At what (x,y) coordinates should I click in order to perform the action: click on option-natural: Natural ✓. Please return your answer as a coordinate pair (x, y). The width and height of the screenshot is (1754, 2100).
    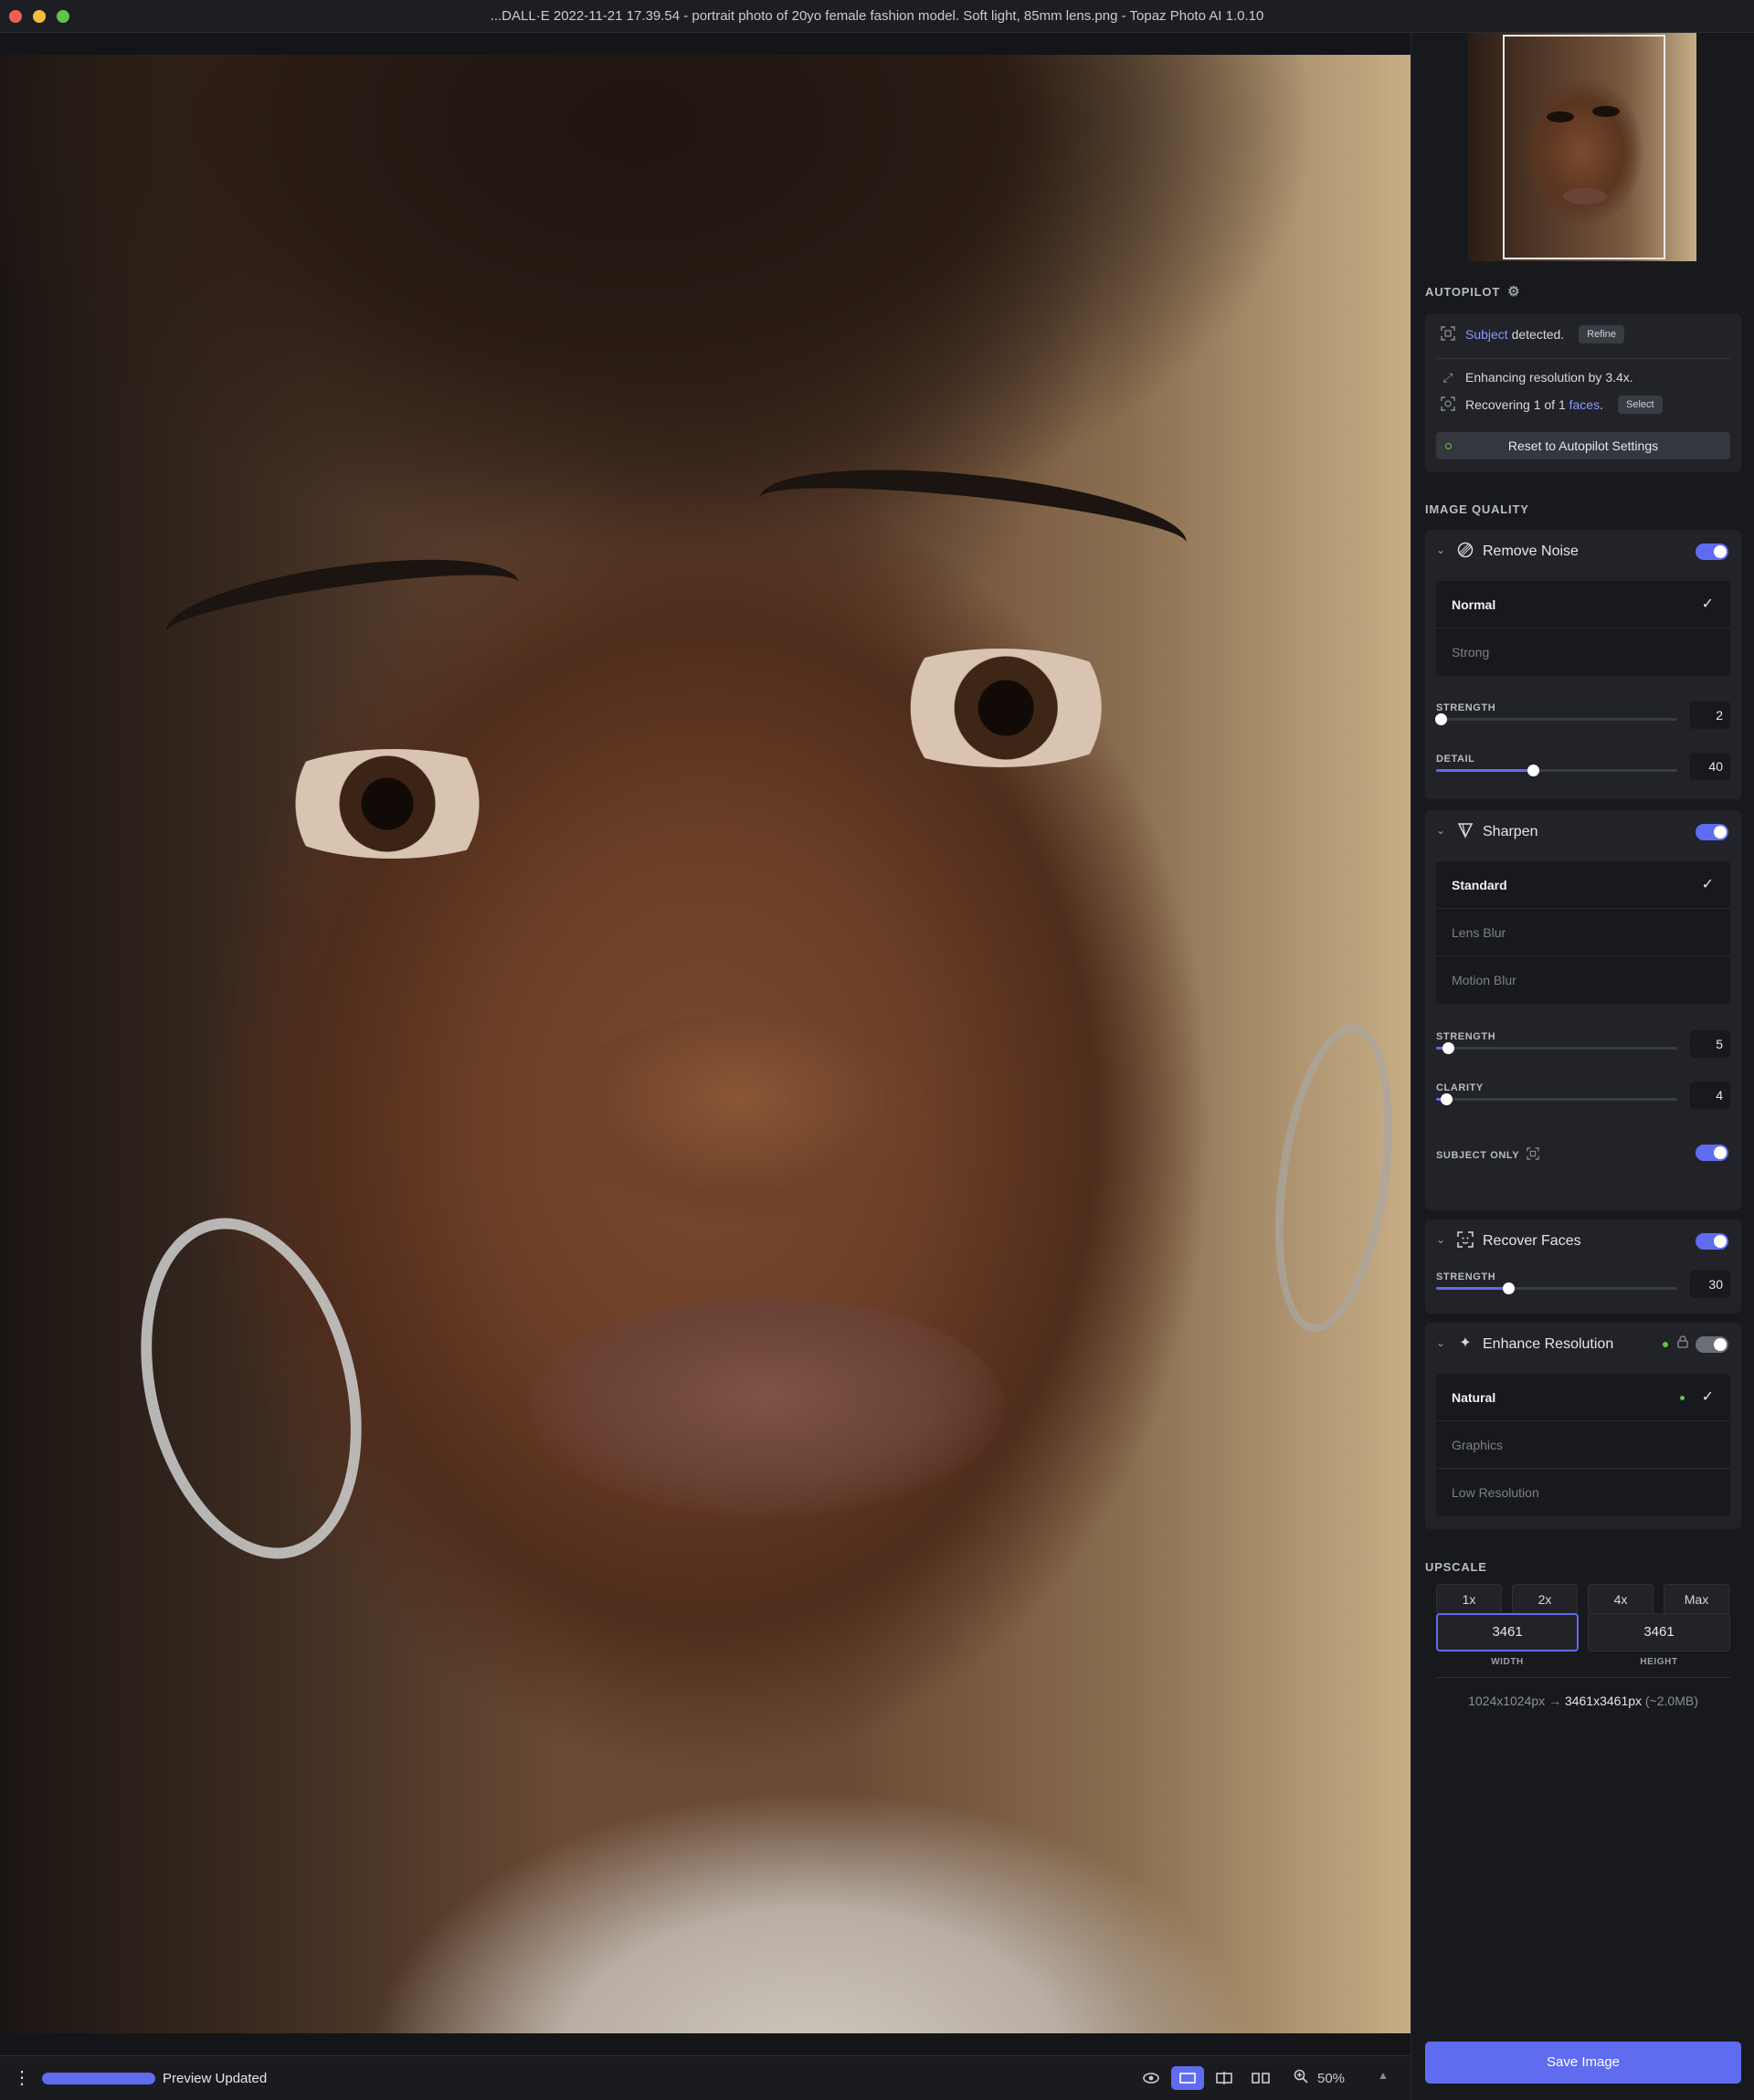
    Looking at the image, I should click on (1583, 1398).